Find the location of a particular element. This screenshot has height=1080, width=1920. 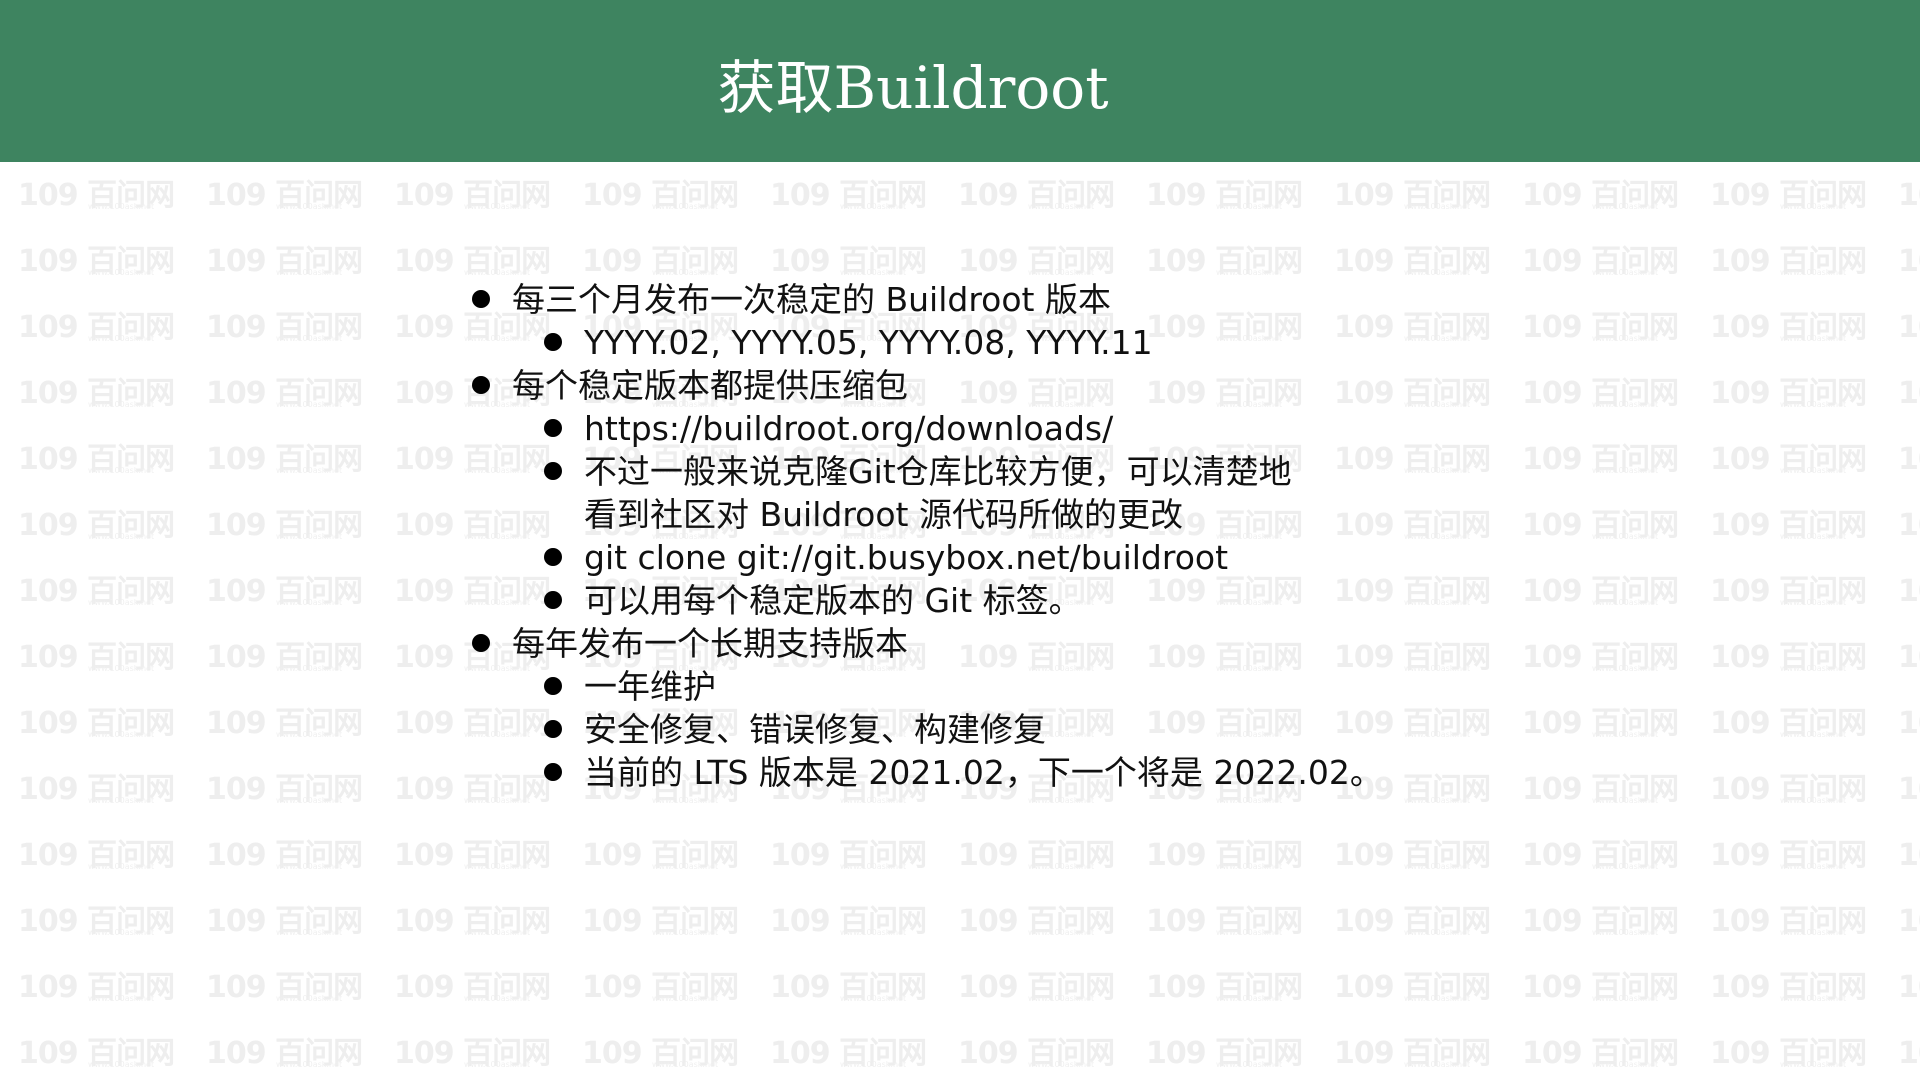

bullet-item: 当前的 LTS 版本是 2021.02，下一个将是 2022.02。 is located at coordinates (1118, 772).